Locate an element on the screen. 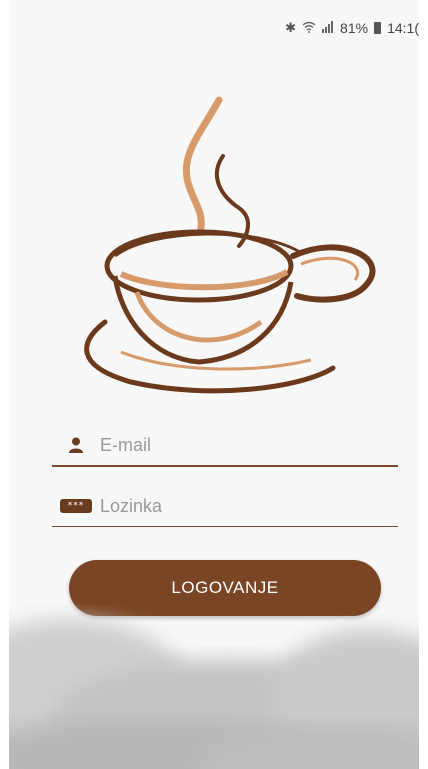  email-field is located at coordinates (225, 446).